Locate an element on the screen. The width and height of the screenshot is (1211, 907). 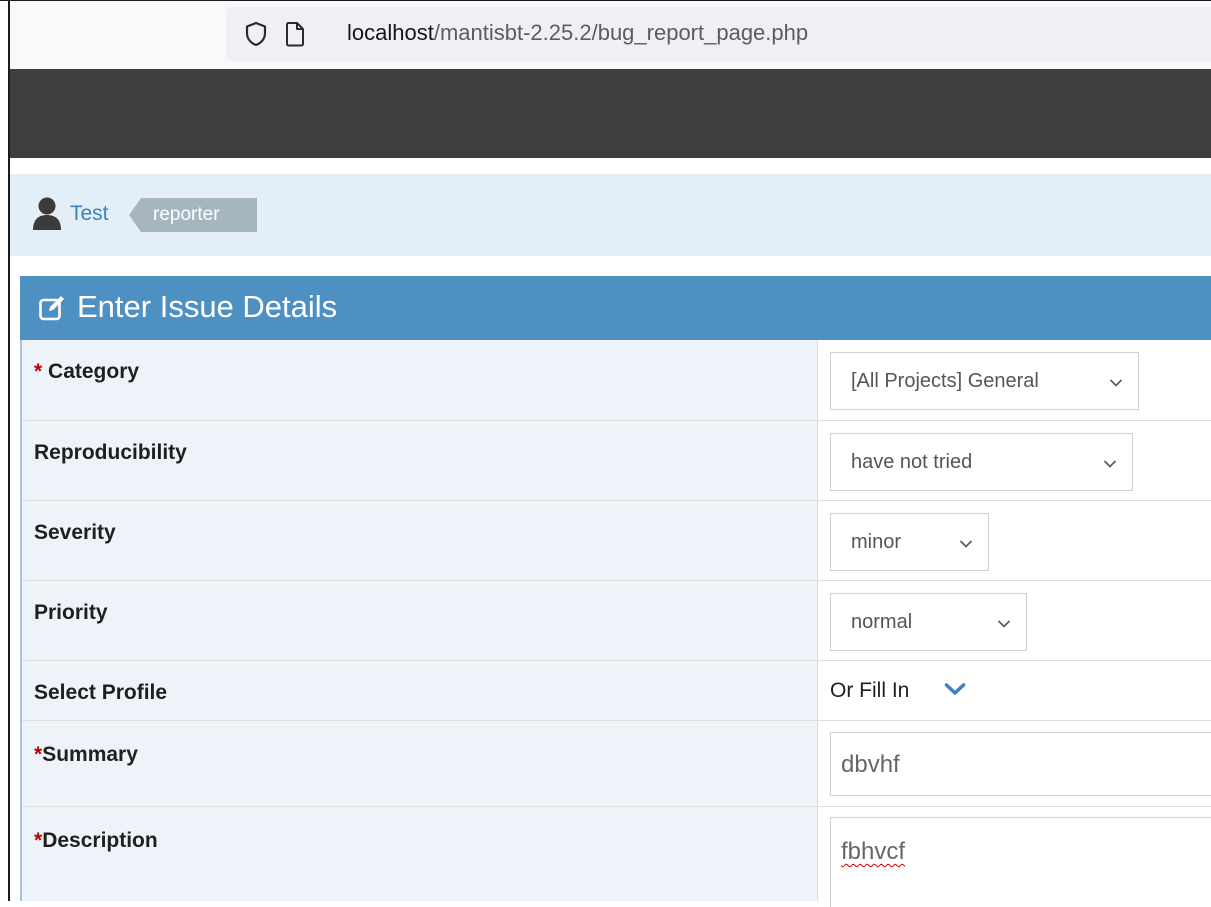
value-cell: Or Fill In is located at coordinates (1014, 690).